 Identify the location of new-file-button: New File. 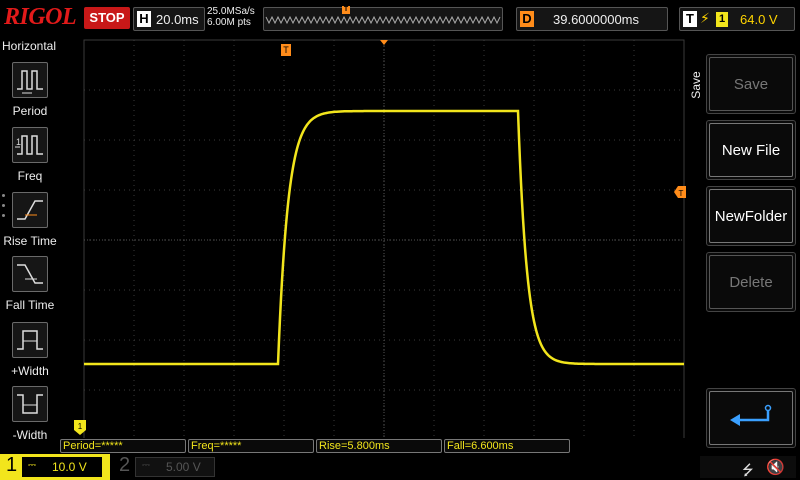
(751, 150).